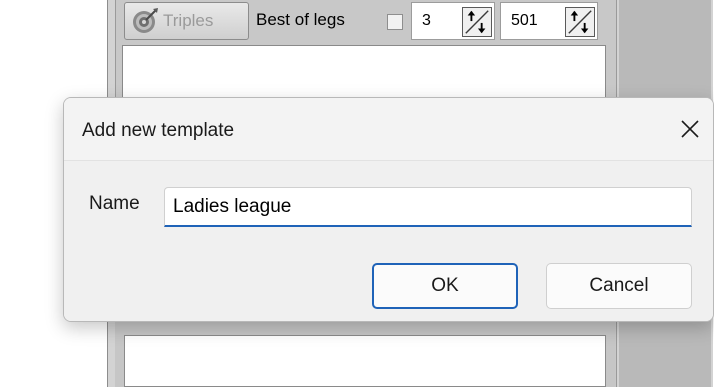  I want to click on legs-count-value: 3, so click(426, 20).